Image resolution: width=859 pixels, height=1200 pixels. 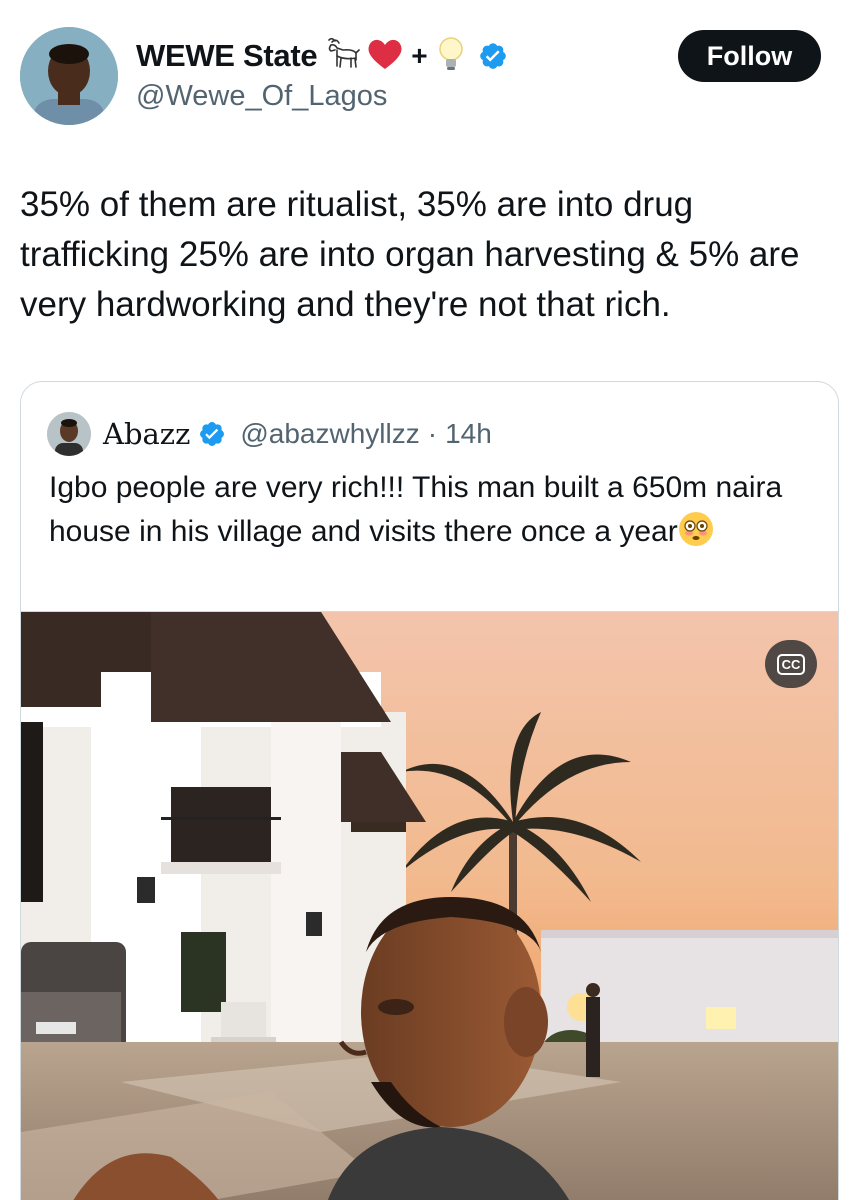 What do you see at coordinates (419, 55) in the screenshot?
I see `plus-sign: +` at bounding box center [419, 55].